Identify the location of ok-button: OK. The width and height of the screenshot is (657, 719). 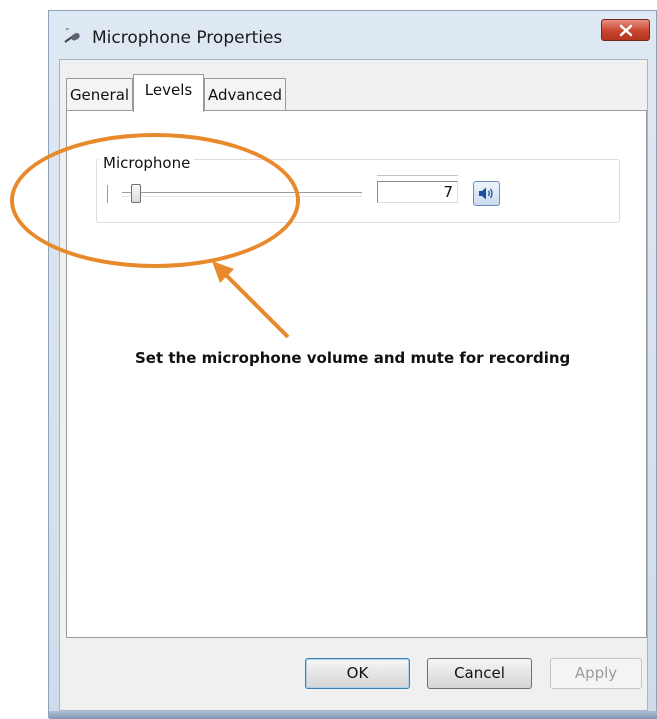
(357, 673).